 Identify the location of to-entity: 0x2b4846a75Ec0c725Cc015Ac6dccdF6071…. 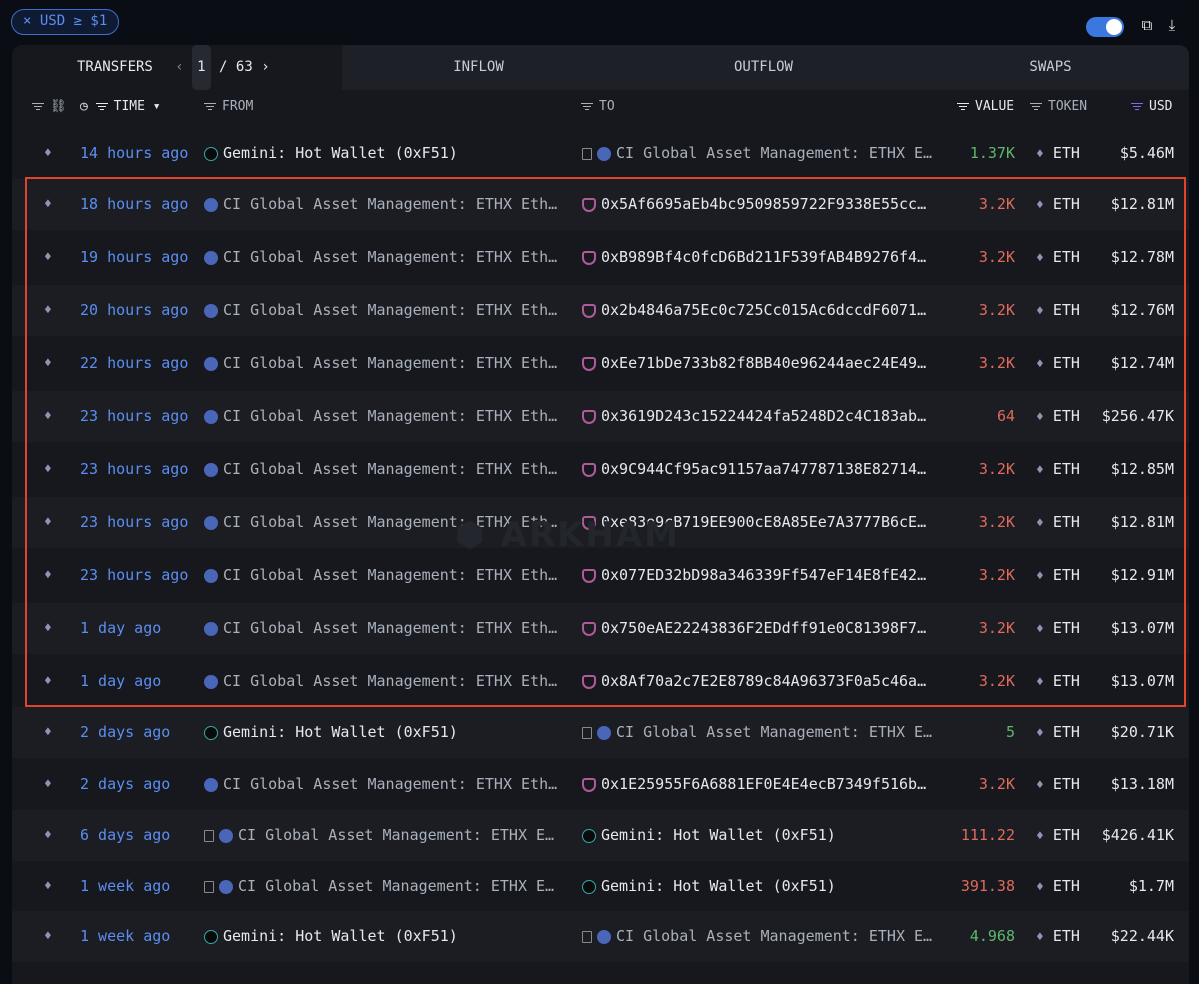
(762, 310).